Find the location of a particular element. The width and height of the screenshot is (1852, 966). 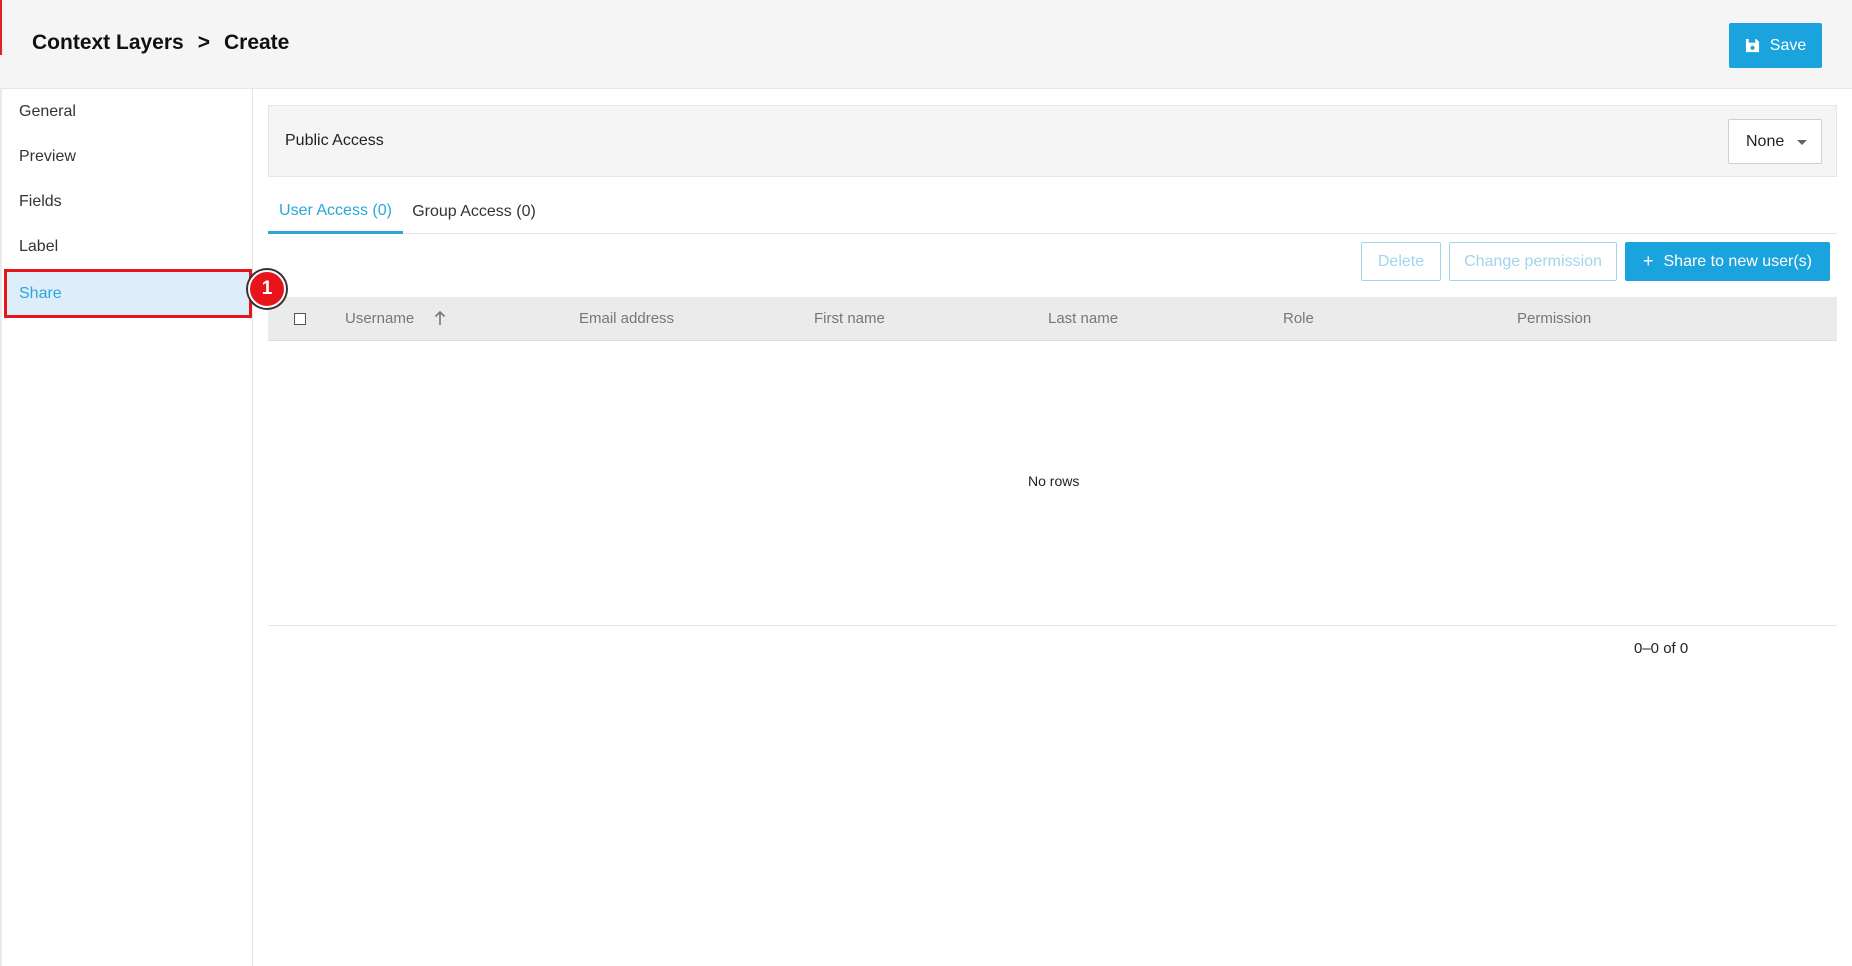

column-header-permission: Permission is located at coordinates (1554, 318).